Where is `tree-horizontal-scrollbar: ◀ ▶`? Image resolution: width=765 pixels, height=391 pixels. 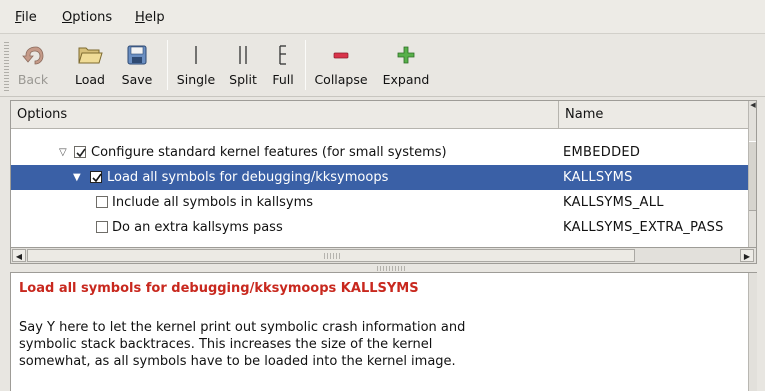 tree-horizontal-scrollbar: ◀ ▶ is located at coordinates (383, 256).